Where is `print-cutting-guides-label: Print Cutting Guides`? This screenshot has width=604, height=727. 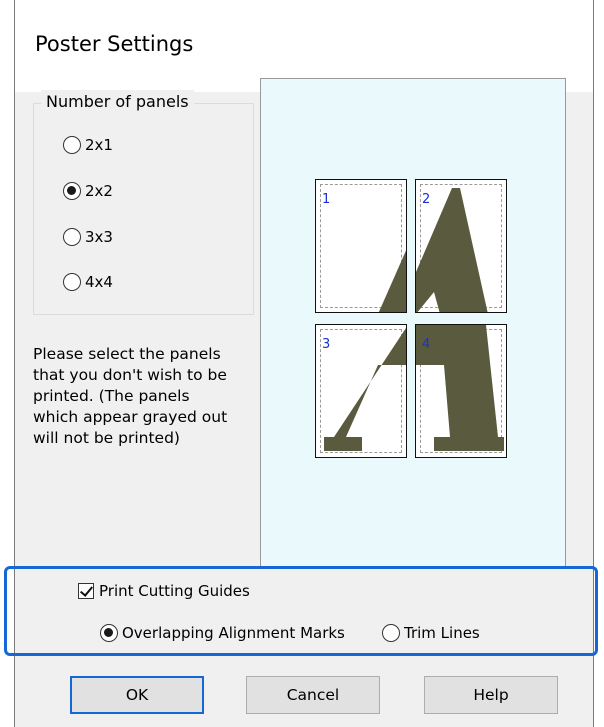
print-cutting-guides-label: Print Cutting Guides is located at coordinates (174, 591).